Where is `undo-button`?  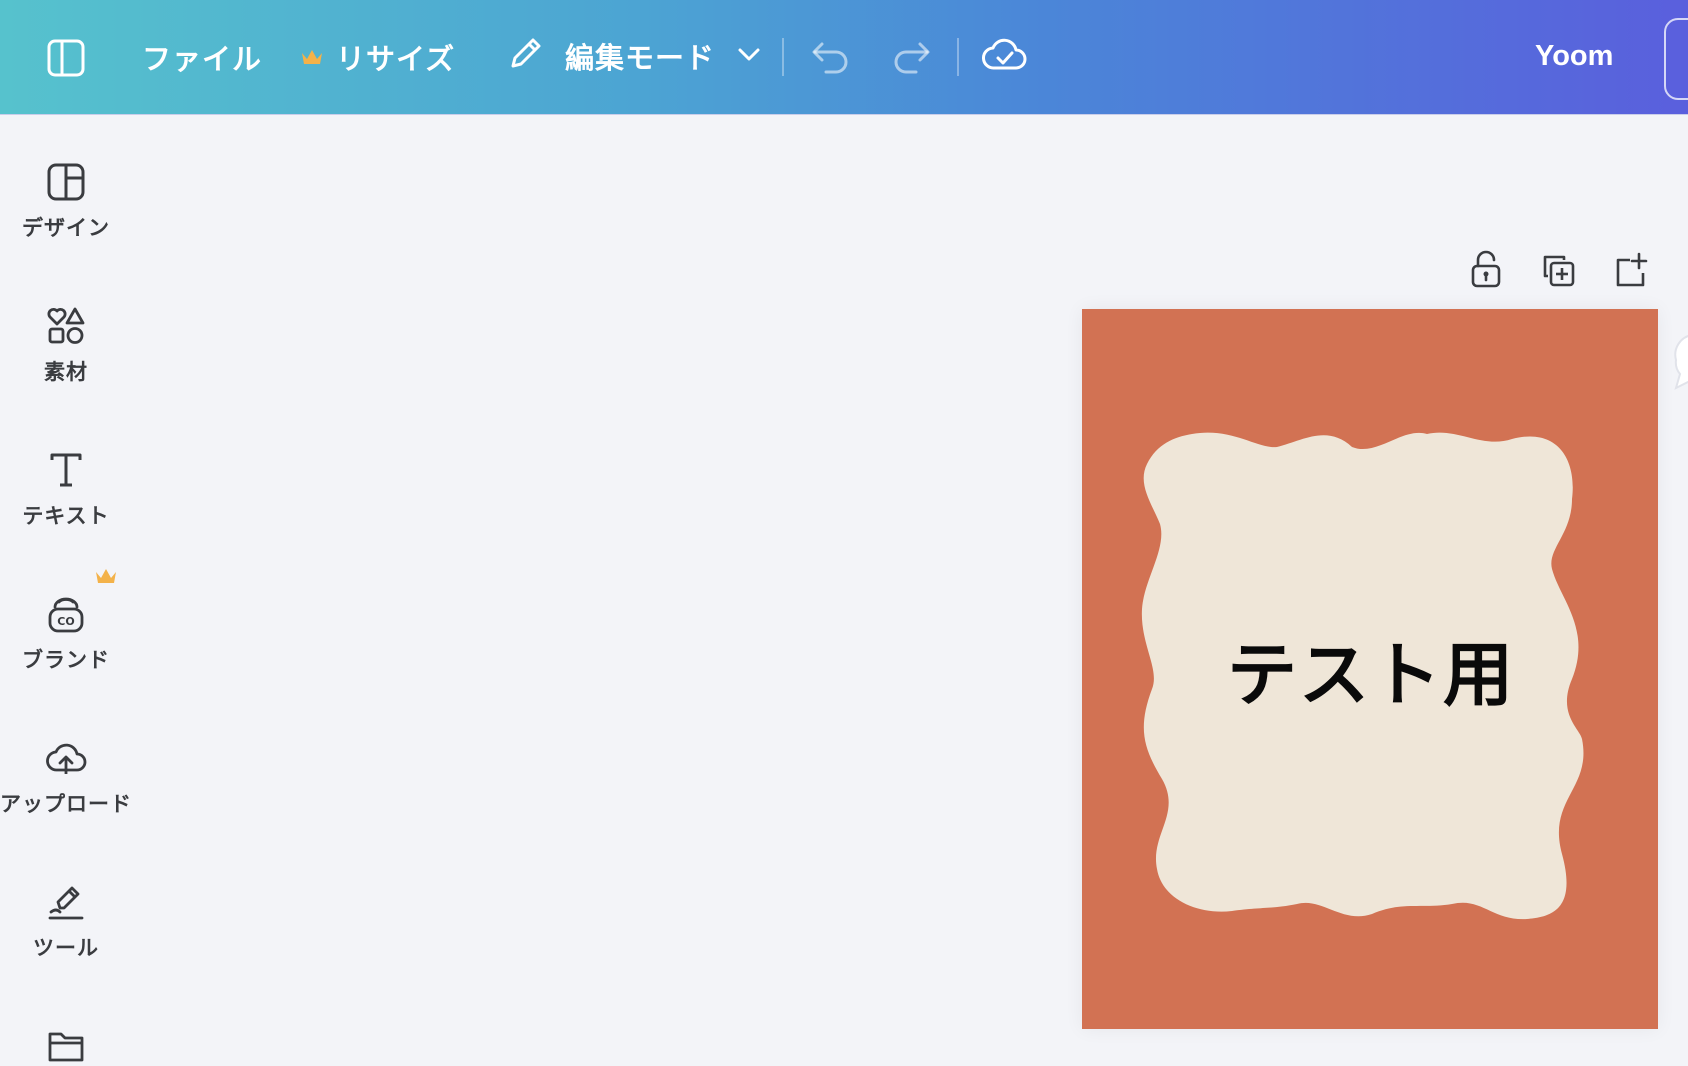 undo-button is located at coordinates (831, 58).